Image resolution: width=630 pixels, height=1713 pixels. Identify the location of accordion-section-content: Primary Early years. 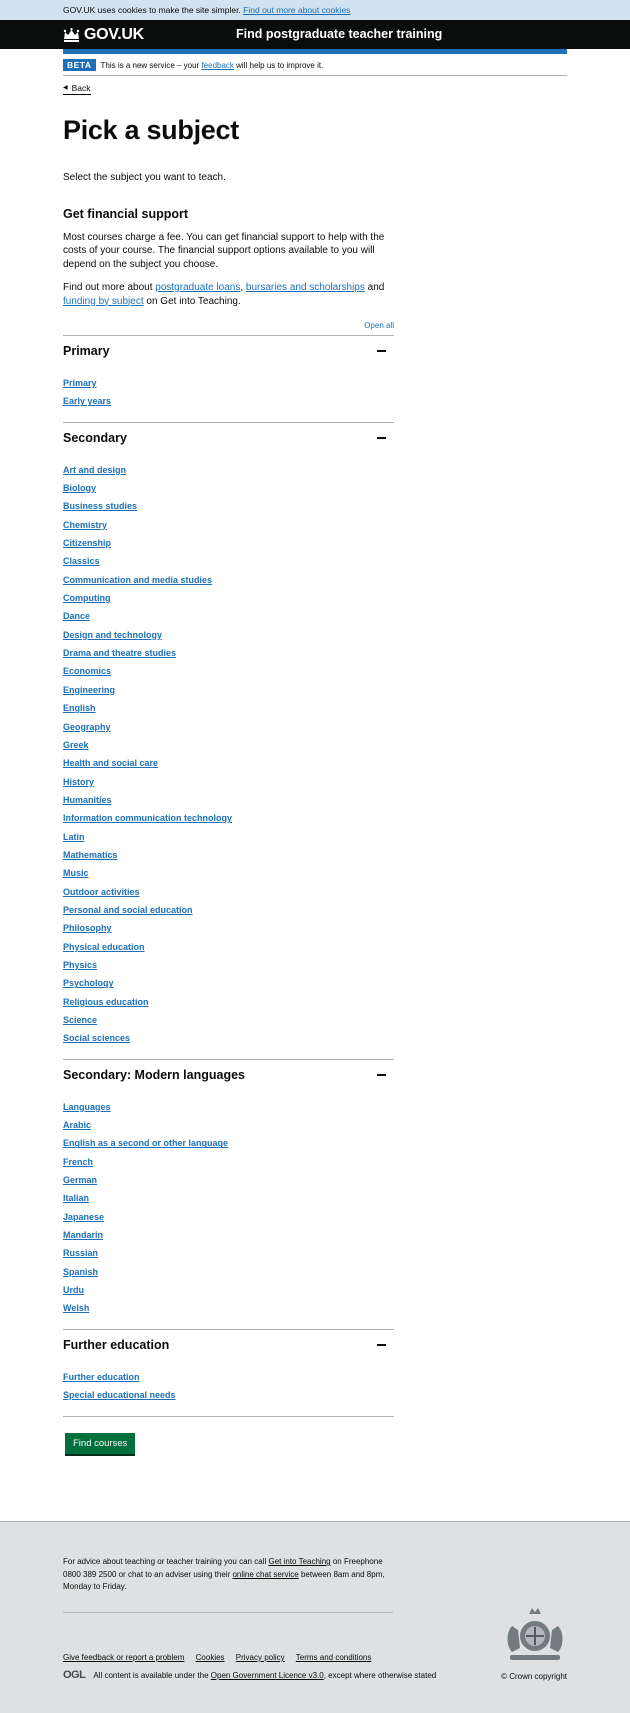
(228, 393).